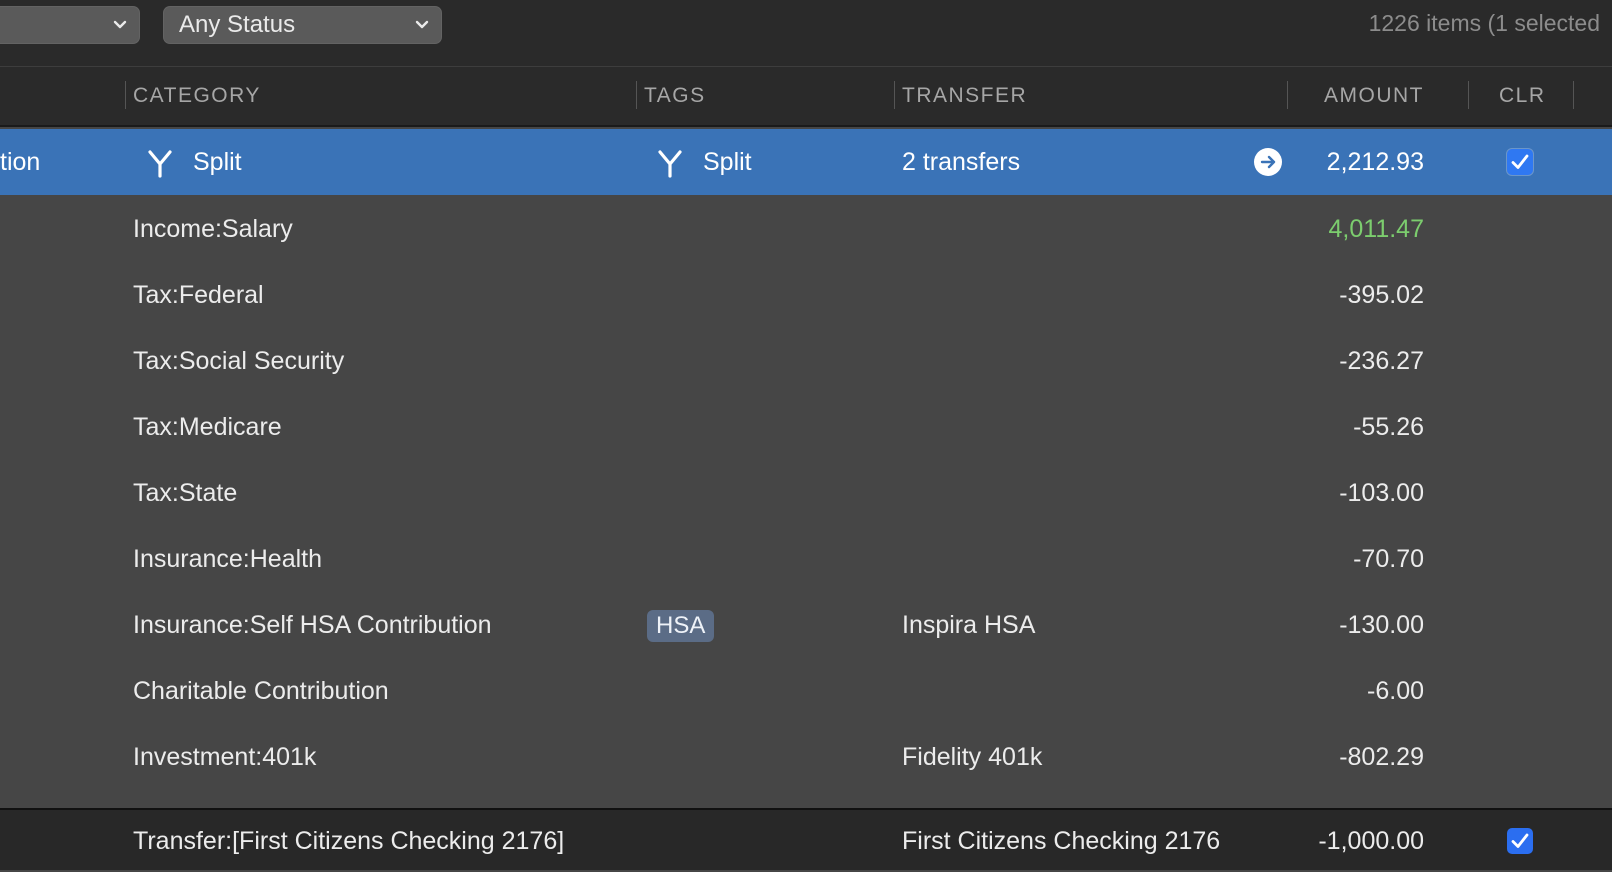  What do you see at coordinates (972, 757) in the screenshot?
I see `split-transfer: Fidelity 401k` at bounding box center [972, 757].